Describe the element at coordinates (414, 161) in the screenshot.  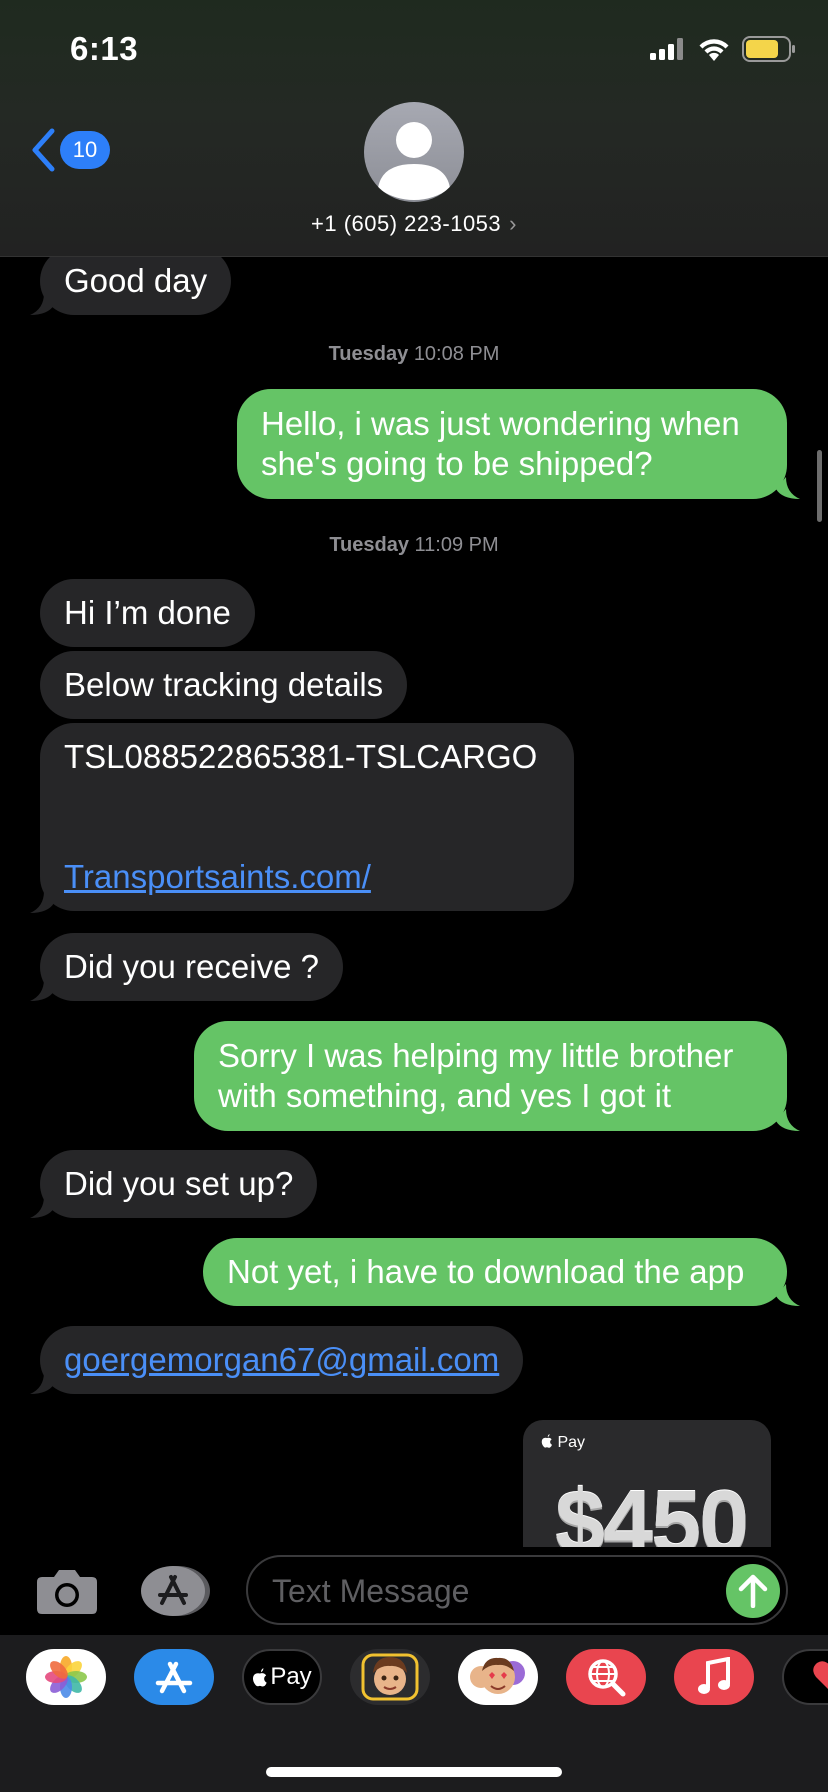
I see `person-icon` at that location.